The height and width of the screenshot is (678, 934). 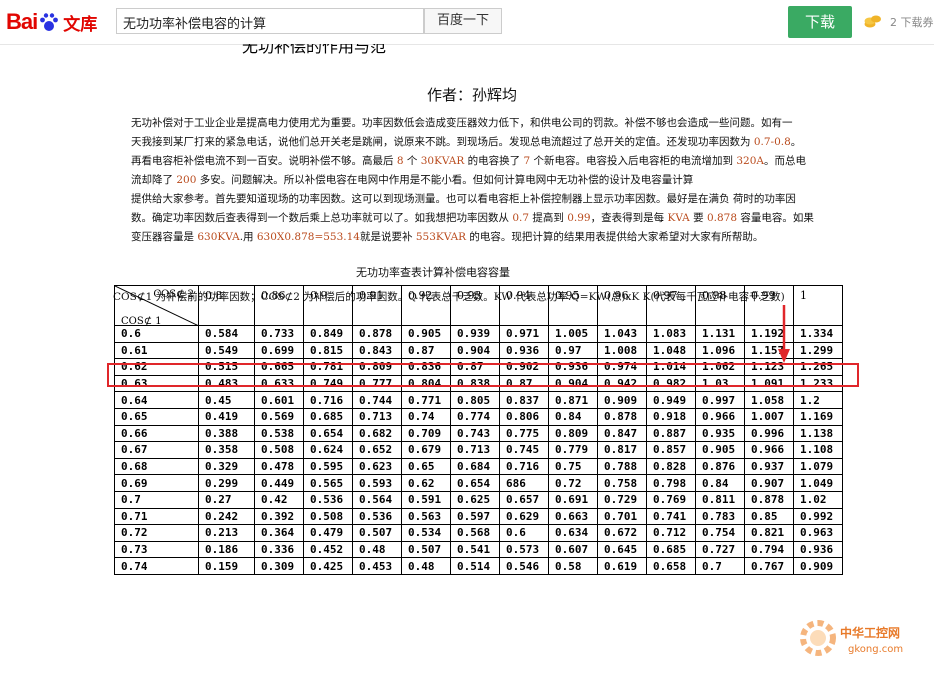 What do you see at coordinates (573, 499) in the screenshot?
I see `table-cell: 0.691` at bounding box center [573, 499].